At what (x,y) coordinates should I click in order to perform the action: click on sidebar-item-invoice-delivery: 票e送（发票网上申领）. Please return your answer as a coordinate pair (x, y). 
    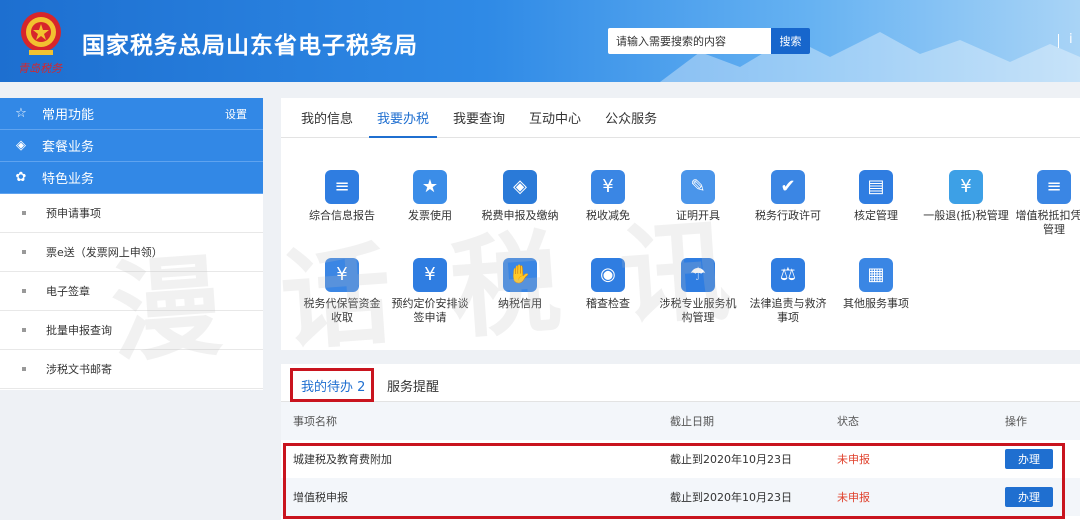
    Looking at the image, I should click on (131, 252).